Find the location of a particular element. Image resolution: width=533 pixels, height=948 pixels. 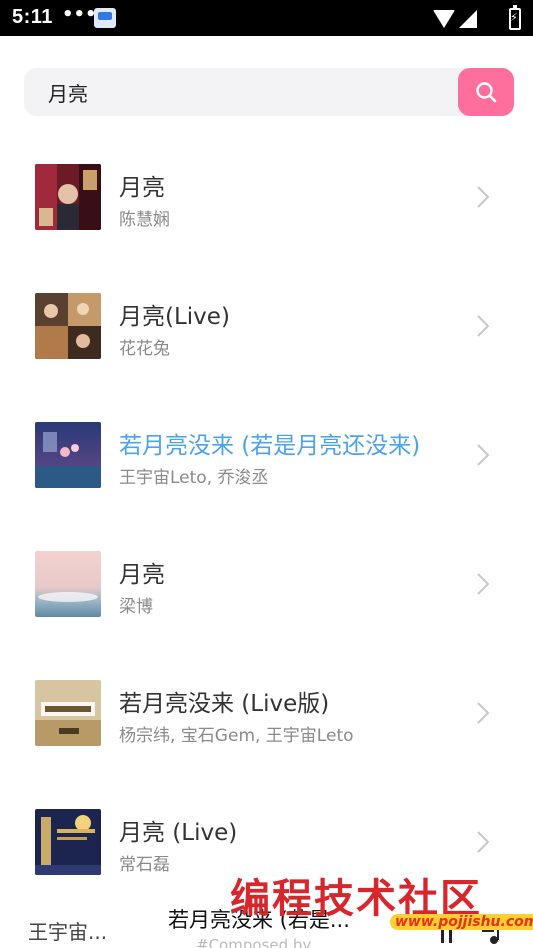

search-input is located at coordinates (253, 92).